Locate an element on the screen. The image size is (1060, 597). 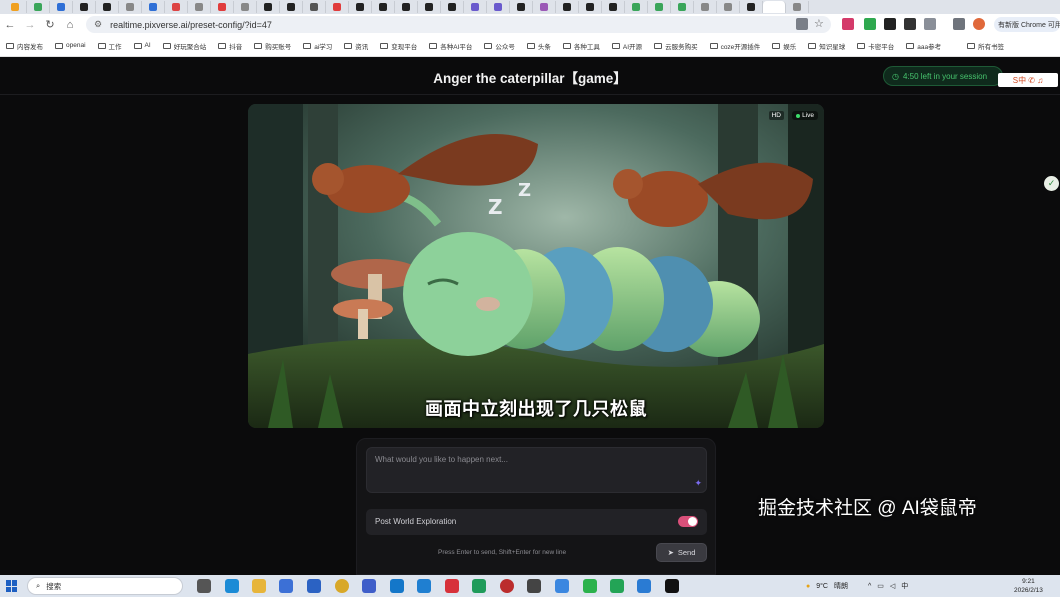
sidebar-toggle-icon: ✓ is located at coordinates (1051, 183).